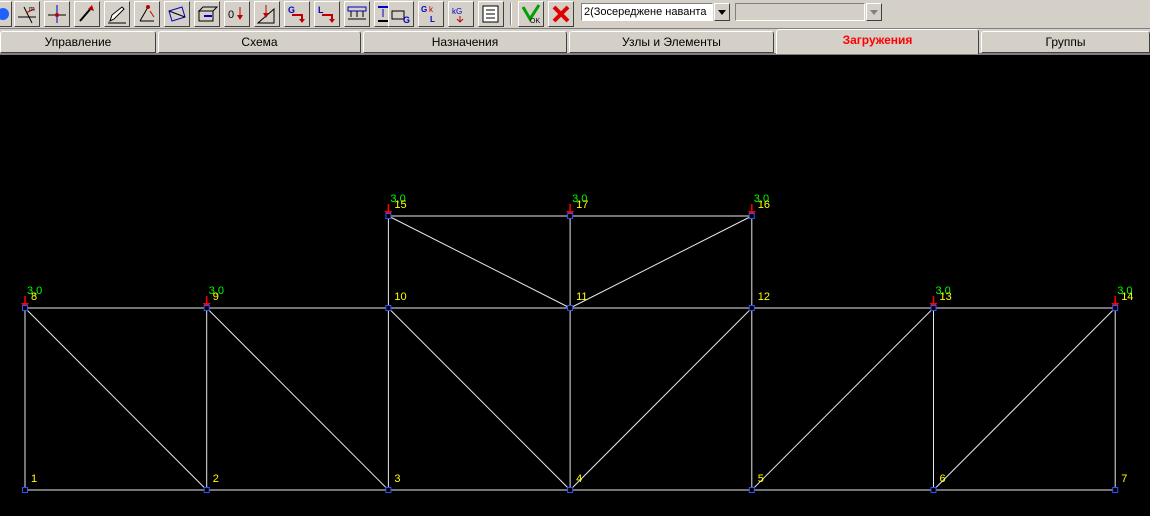 Image resolution: width=1150 pixels, height=516 pixels. I want to click on circle-tool-icon, so click(4, 14).